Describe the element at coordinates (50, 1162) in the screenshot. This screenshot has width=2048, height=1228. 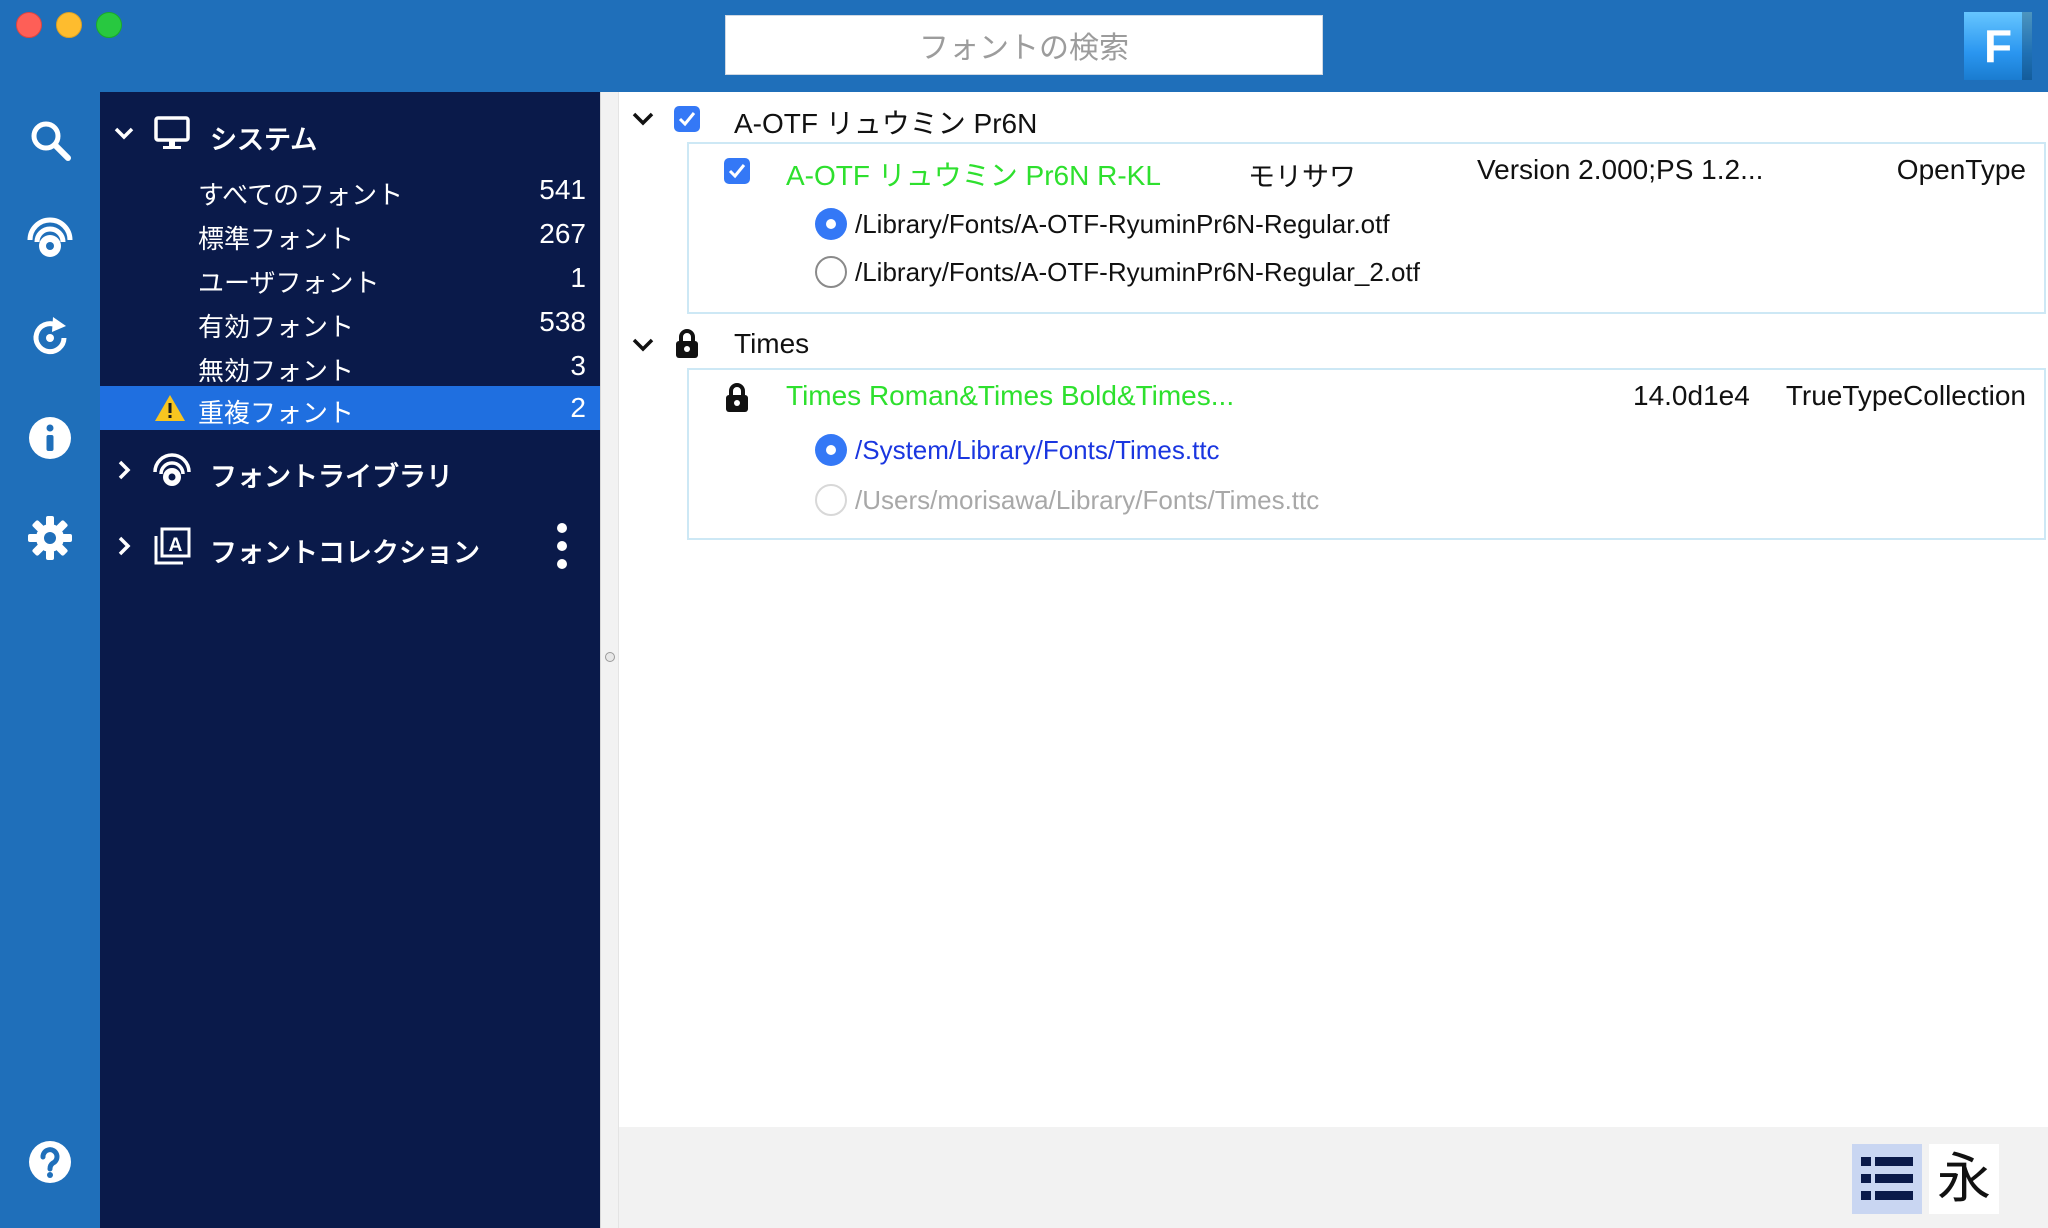
I see `help-icon` at that location.